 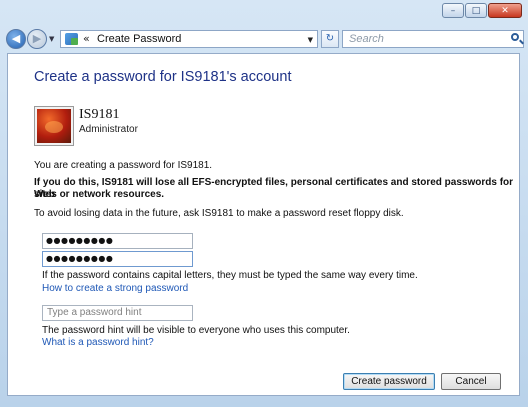 I want to click on refresh-button: ↻, so click(x=330, y=39).